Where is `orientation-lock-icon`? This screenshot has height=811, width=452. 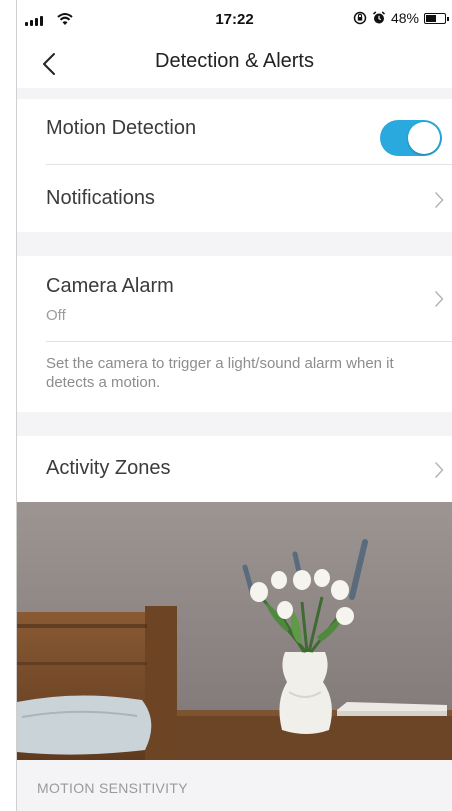 orientation-lock-icon is located at coordinates (360, 18).